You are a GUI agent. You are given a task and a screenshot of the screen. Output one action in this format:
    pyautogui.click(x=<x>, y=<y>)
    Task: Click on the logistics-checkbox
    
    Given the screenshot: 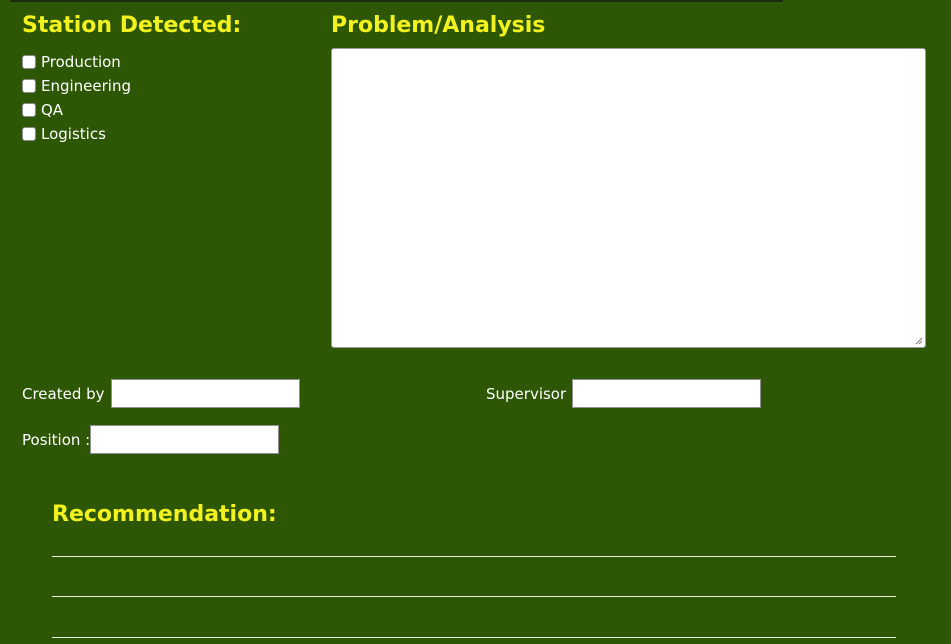 What is the action you would take?
    pyautogui.click(x=29, y=134)
    